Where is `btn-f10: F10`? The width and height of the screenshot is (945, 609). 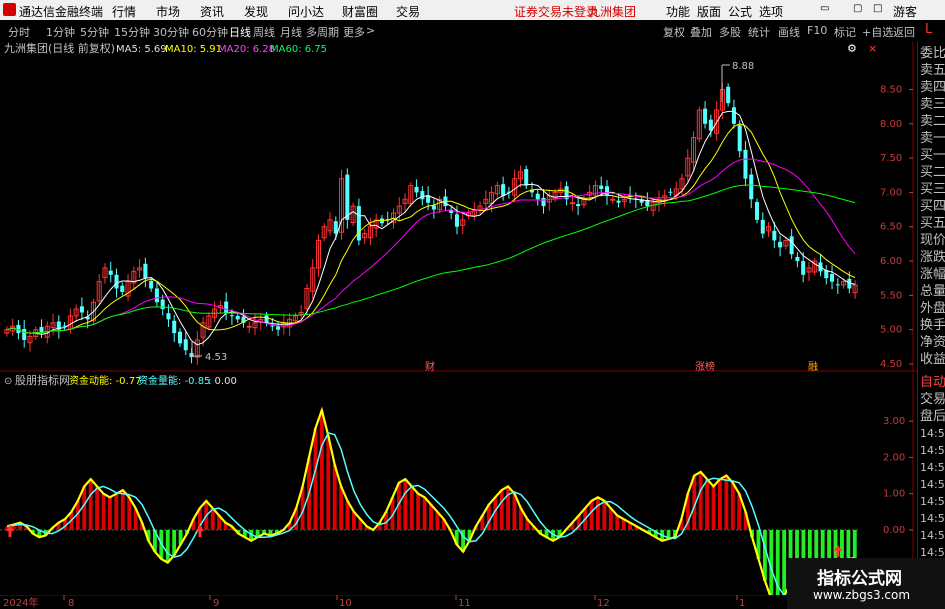
btn-f10: F10 is located at coordinates (817, 30).